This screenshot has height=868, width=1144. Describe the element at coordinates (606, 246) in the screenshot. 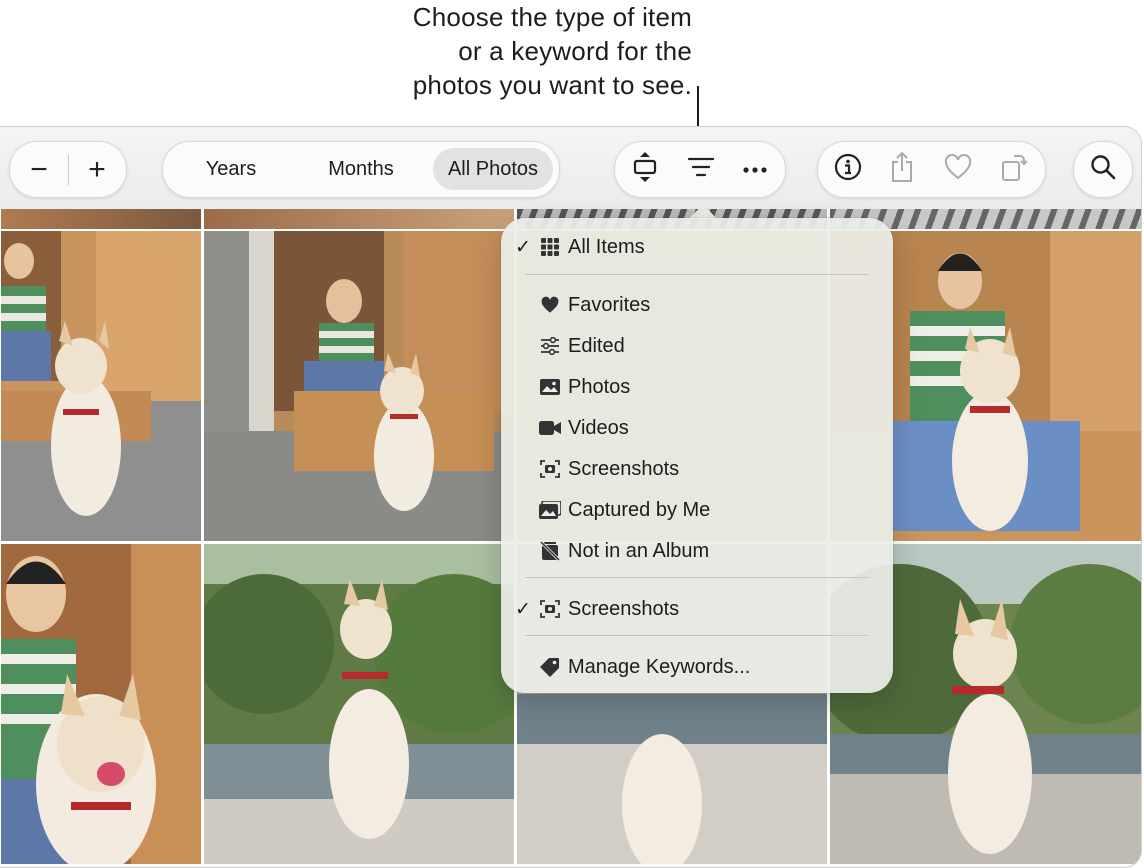

I see `menu-item-label: All Items` at that location.